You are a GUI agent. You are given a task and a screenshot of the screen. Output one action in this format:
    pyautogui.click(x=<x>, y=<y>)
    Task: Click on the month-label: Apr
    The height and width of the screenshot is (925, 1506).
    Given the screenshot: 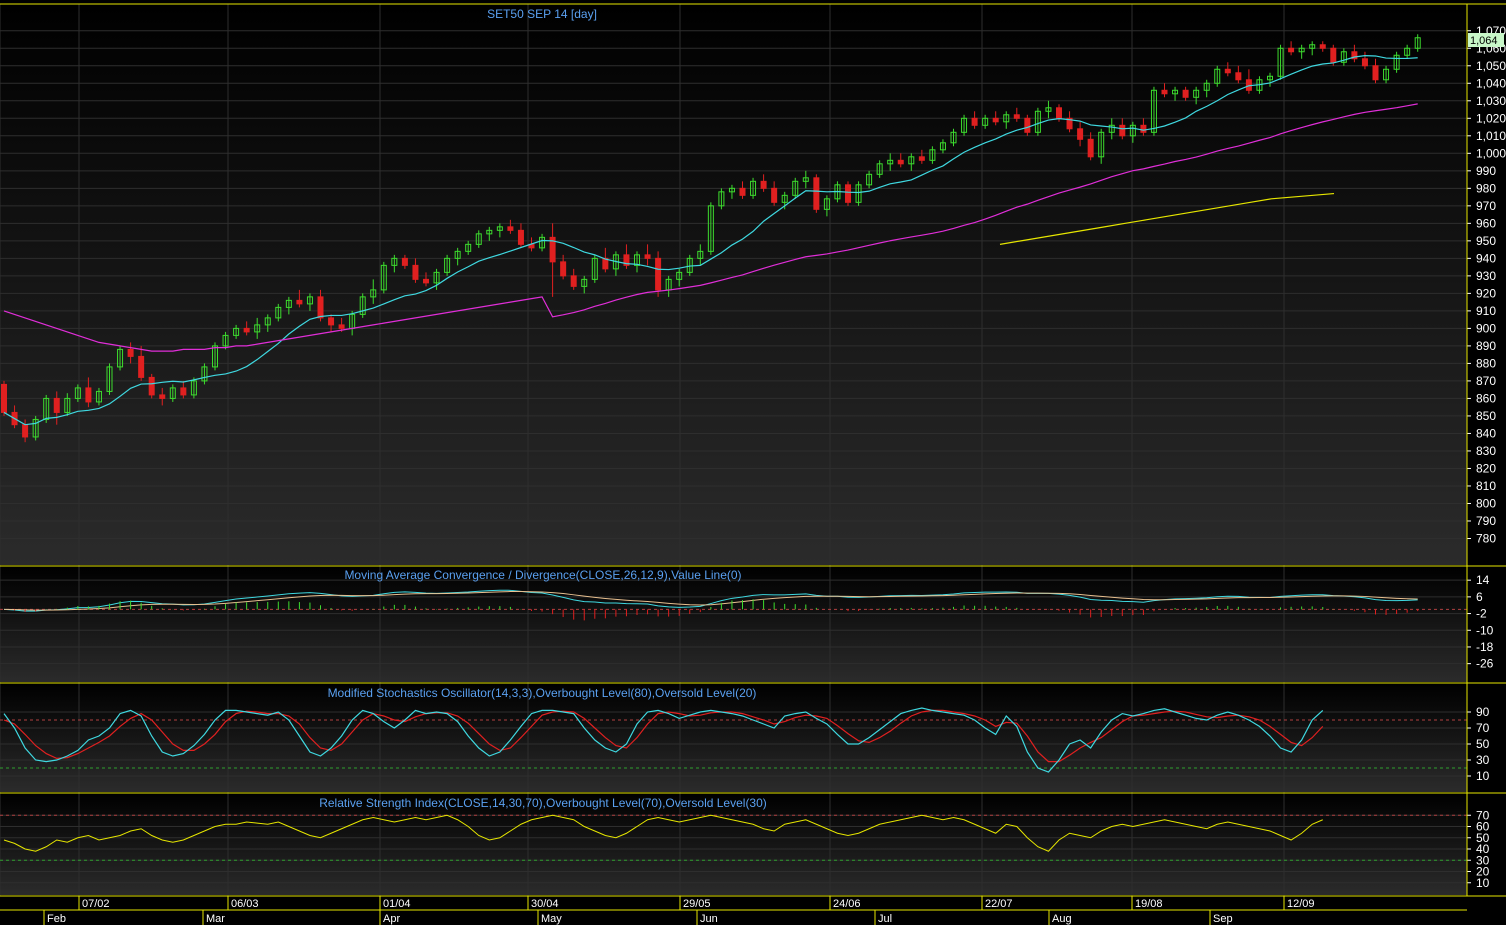 What is the action you would take?
    pyautogui.click(x=391, y=919)
    